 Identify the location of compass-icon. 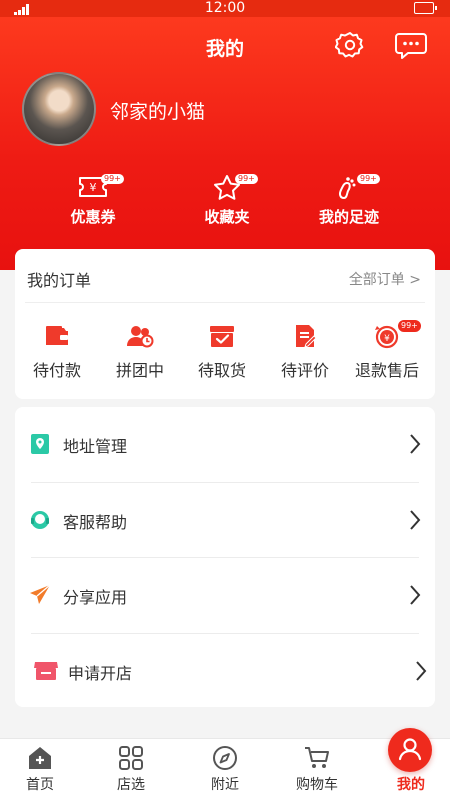
(225, 758).